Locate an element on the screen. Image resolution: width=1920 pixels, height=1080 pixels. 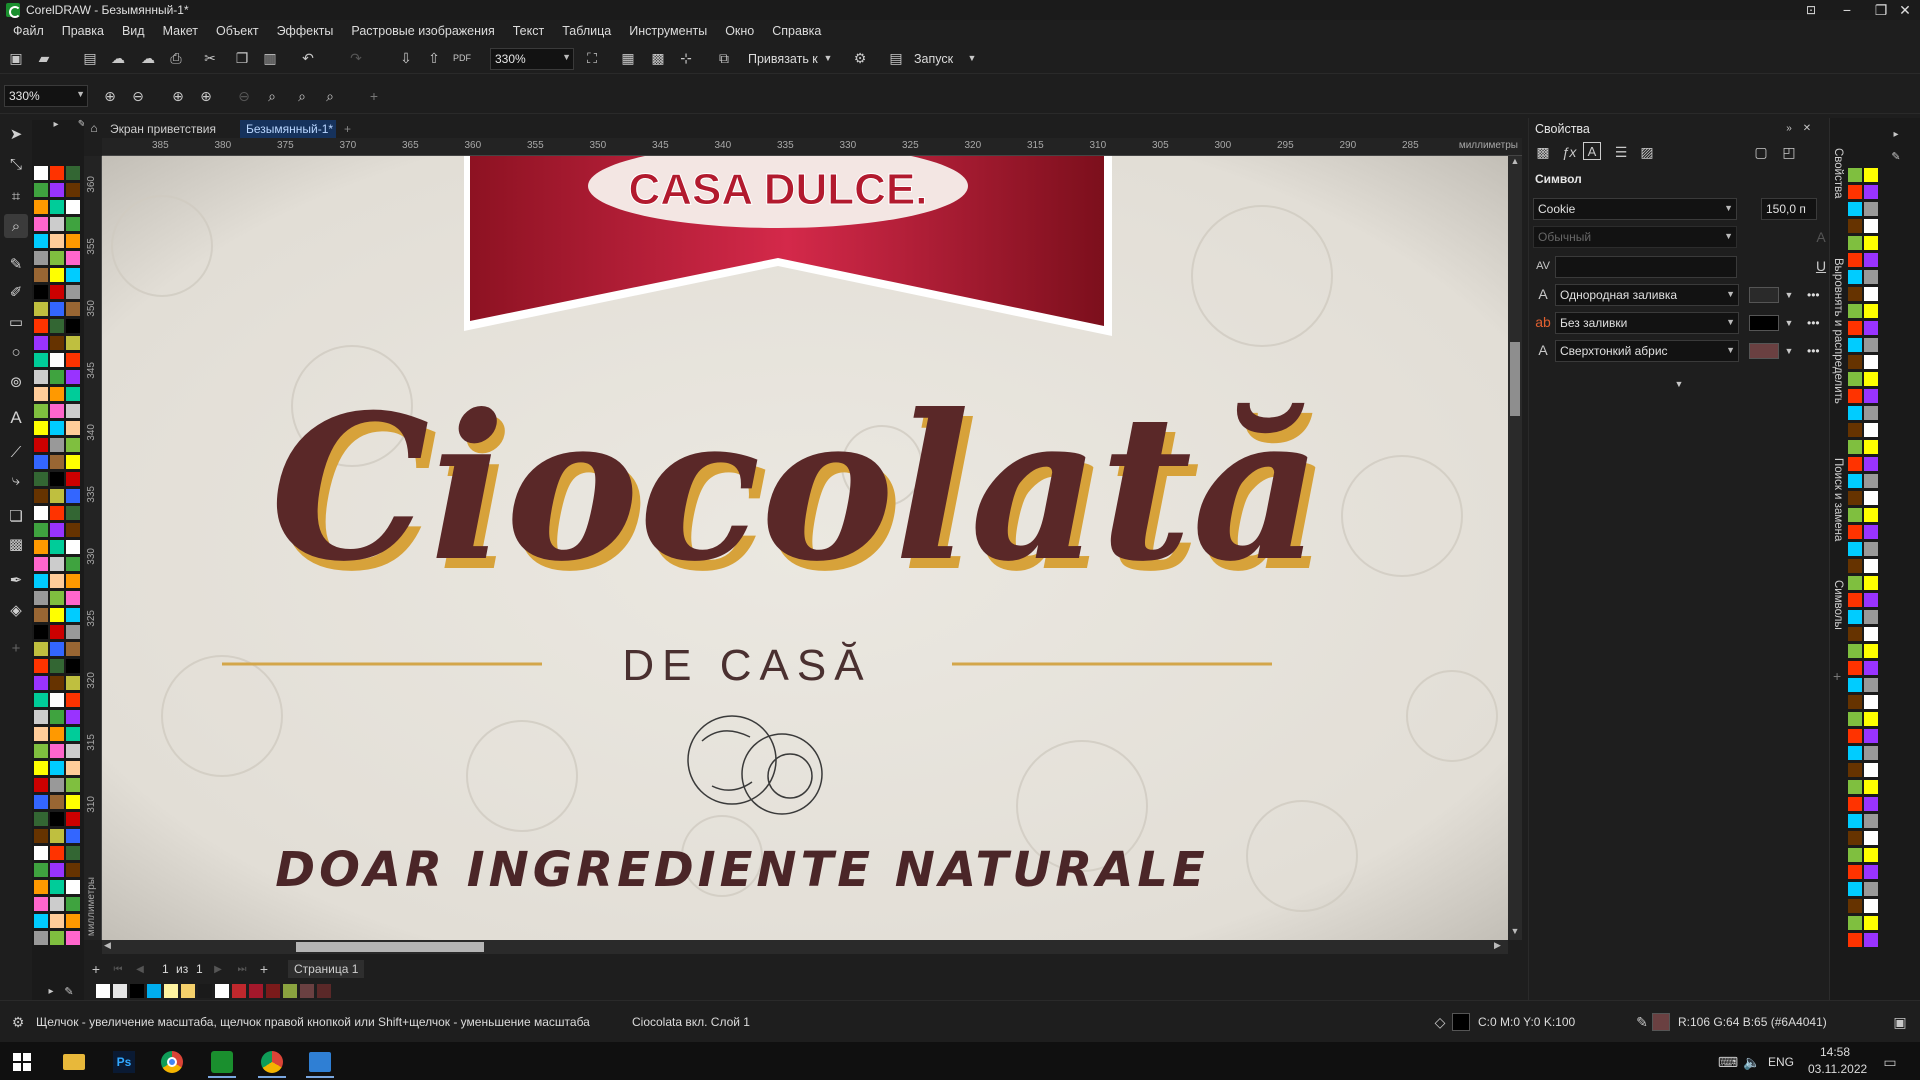
add-docker-icon: + is located at coordinates (1837, 676).